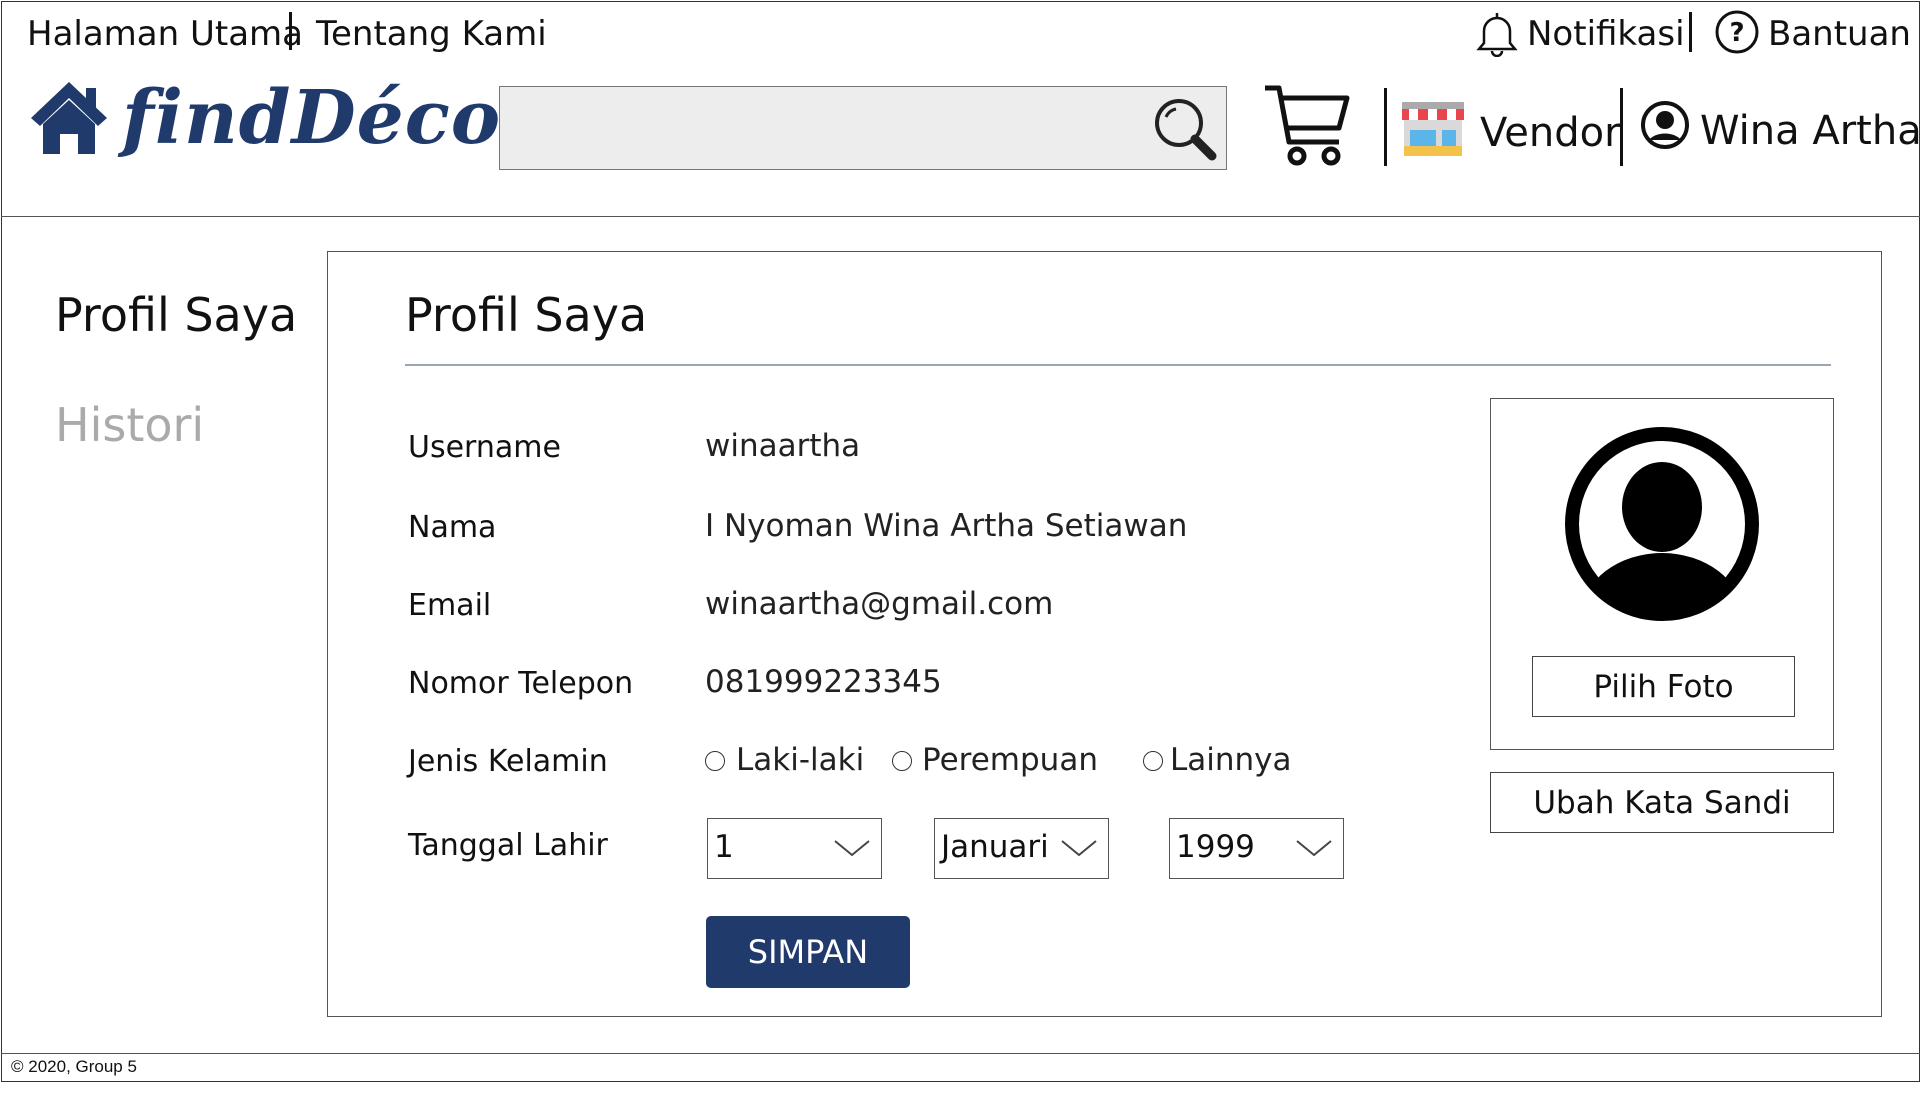 The width and height of the screenshot is (1923, 1114). Describe the element at coordinates (1118, 365) in the screenshot. I see `title-divider` at that location.